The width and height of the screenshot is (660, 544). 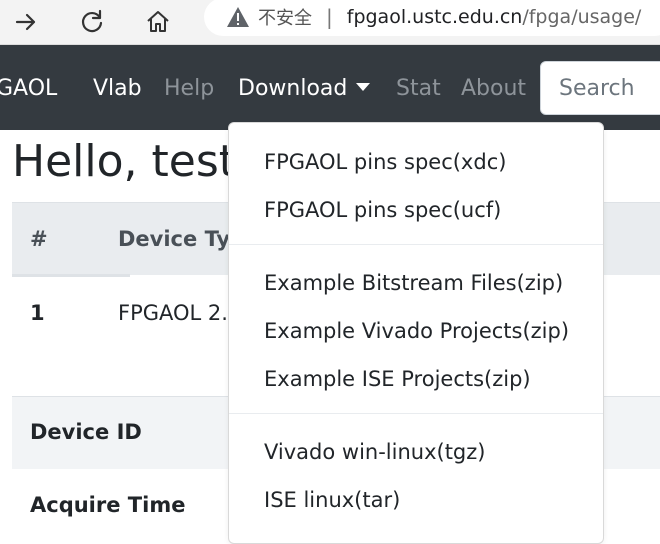 I want to click on nav-item-download: Download, so click(x=304, y=89).